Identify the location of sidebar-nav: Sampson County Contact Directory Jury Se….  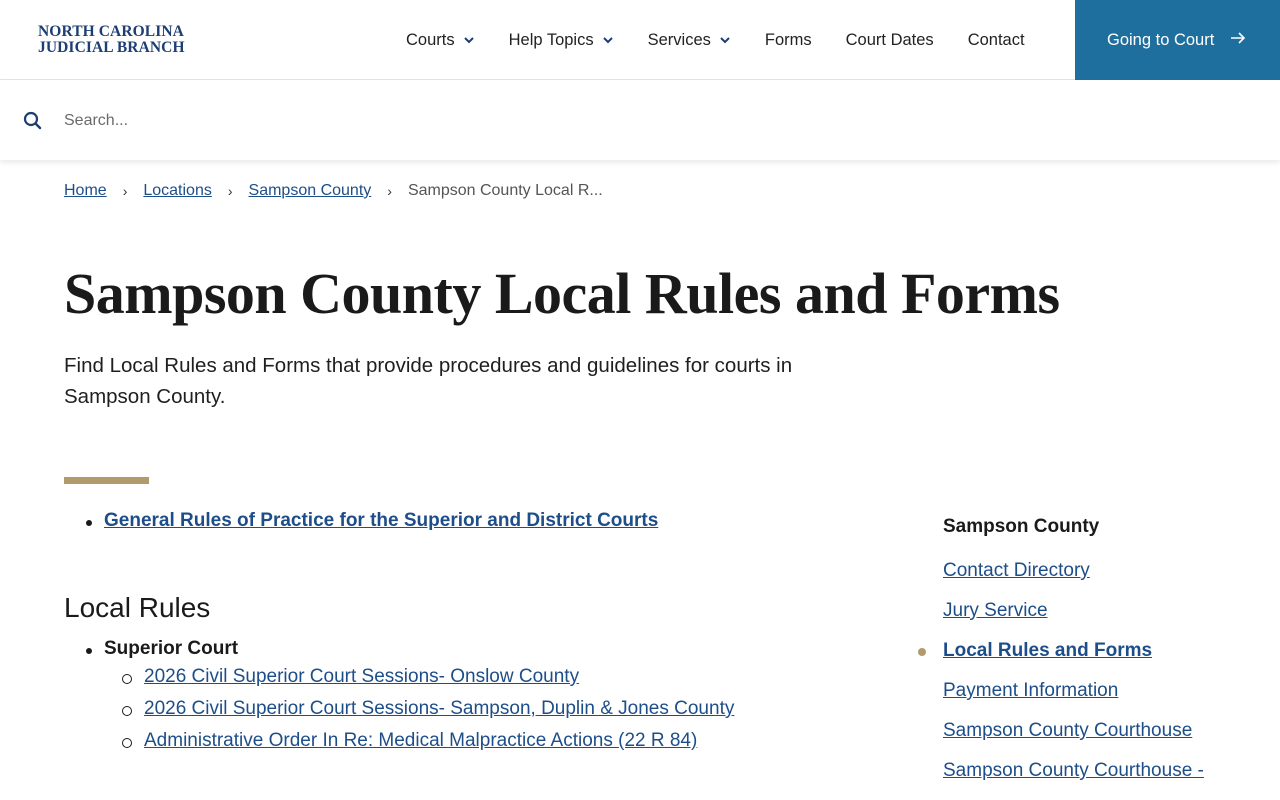
(1080, 657).